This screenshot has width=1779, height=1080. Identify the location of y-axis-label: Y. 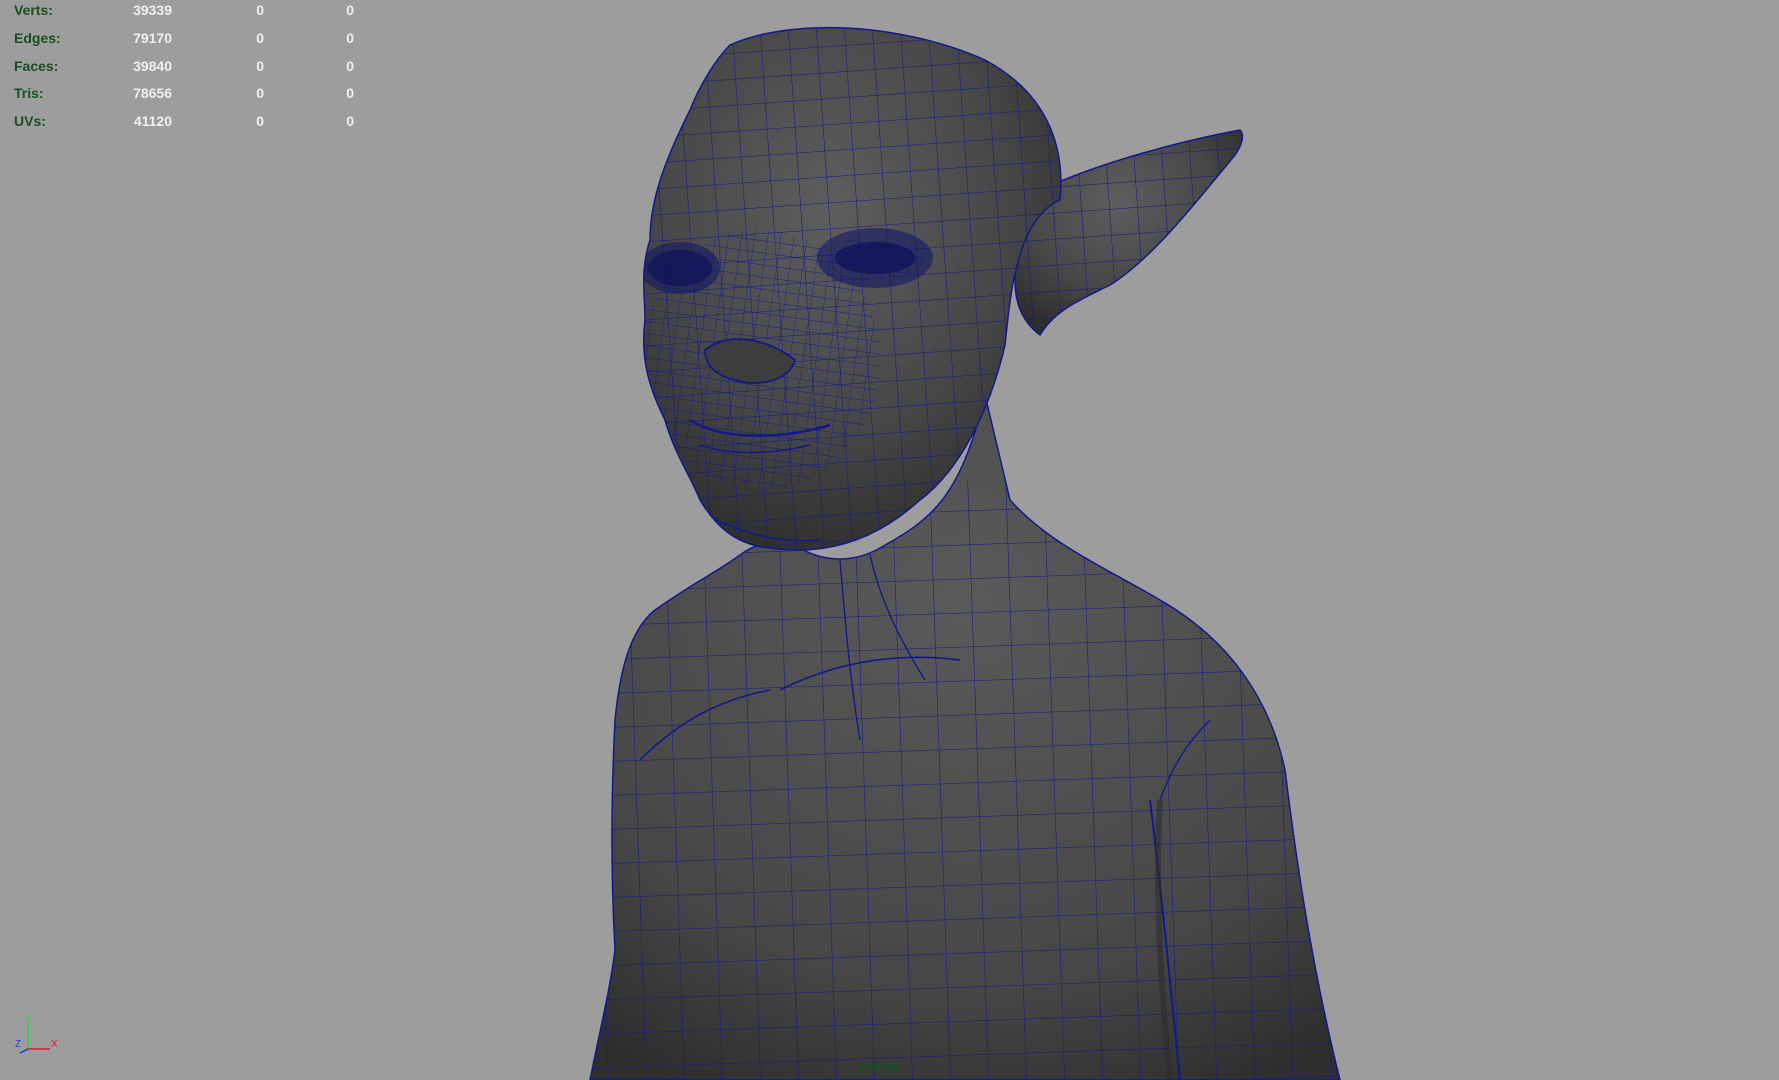
(28, 1020).